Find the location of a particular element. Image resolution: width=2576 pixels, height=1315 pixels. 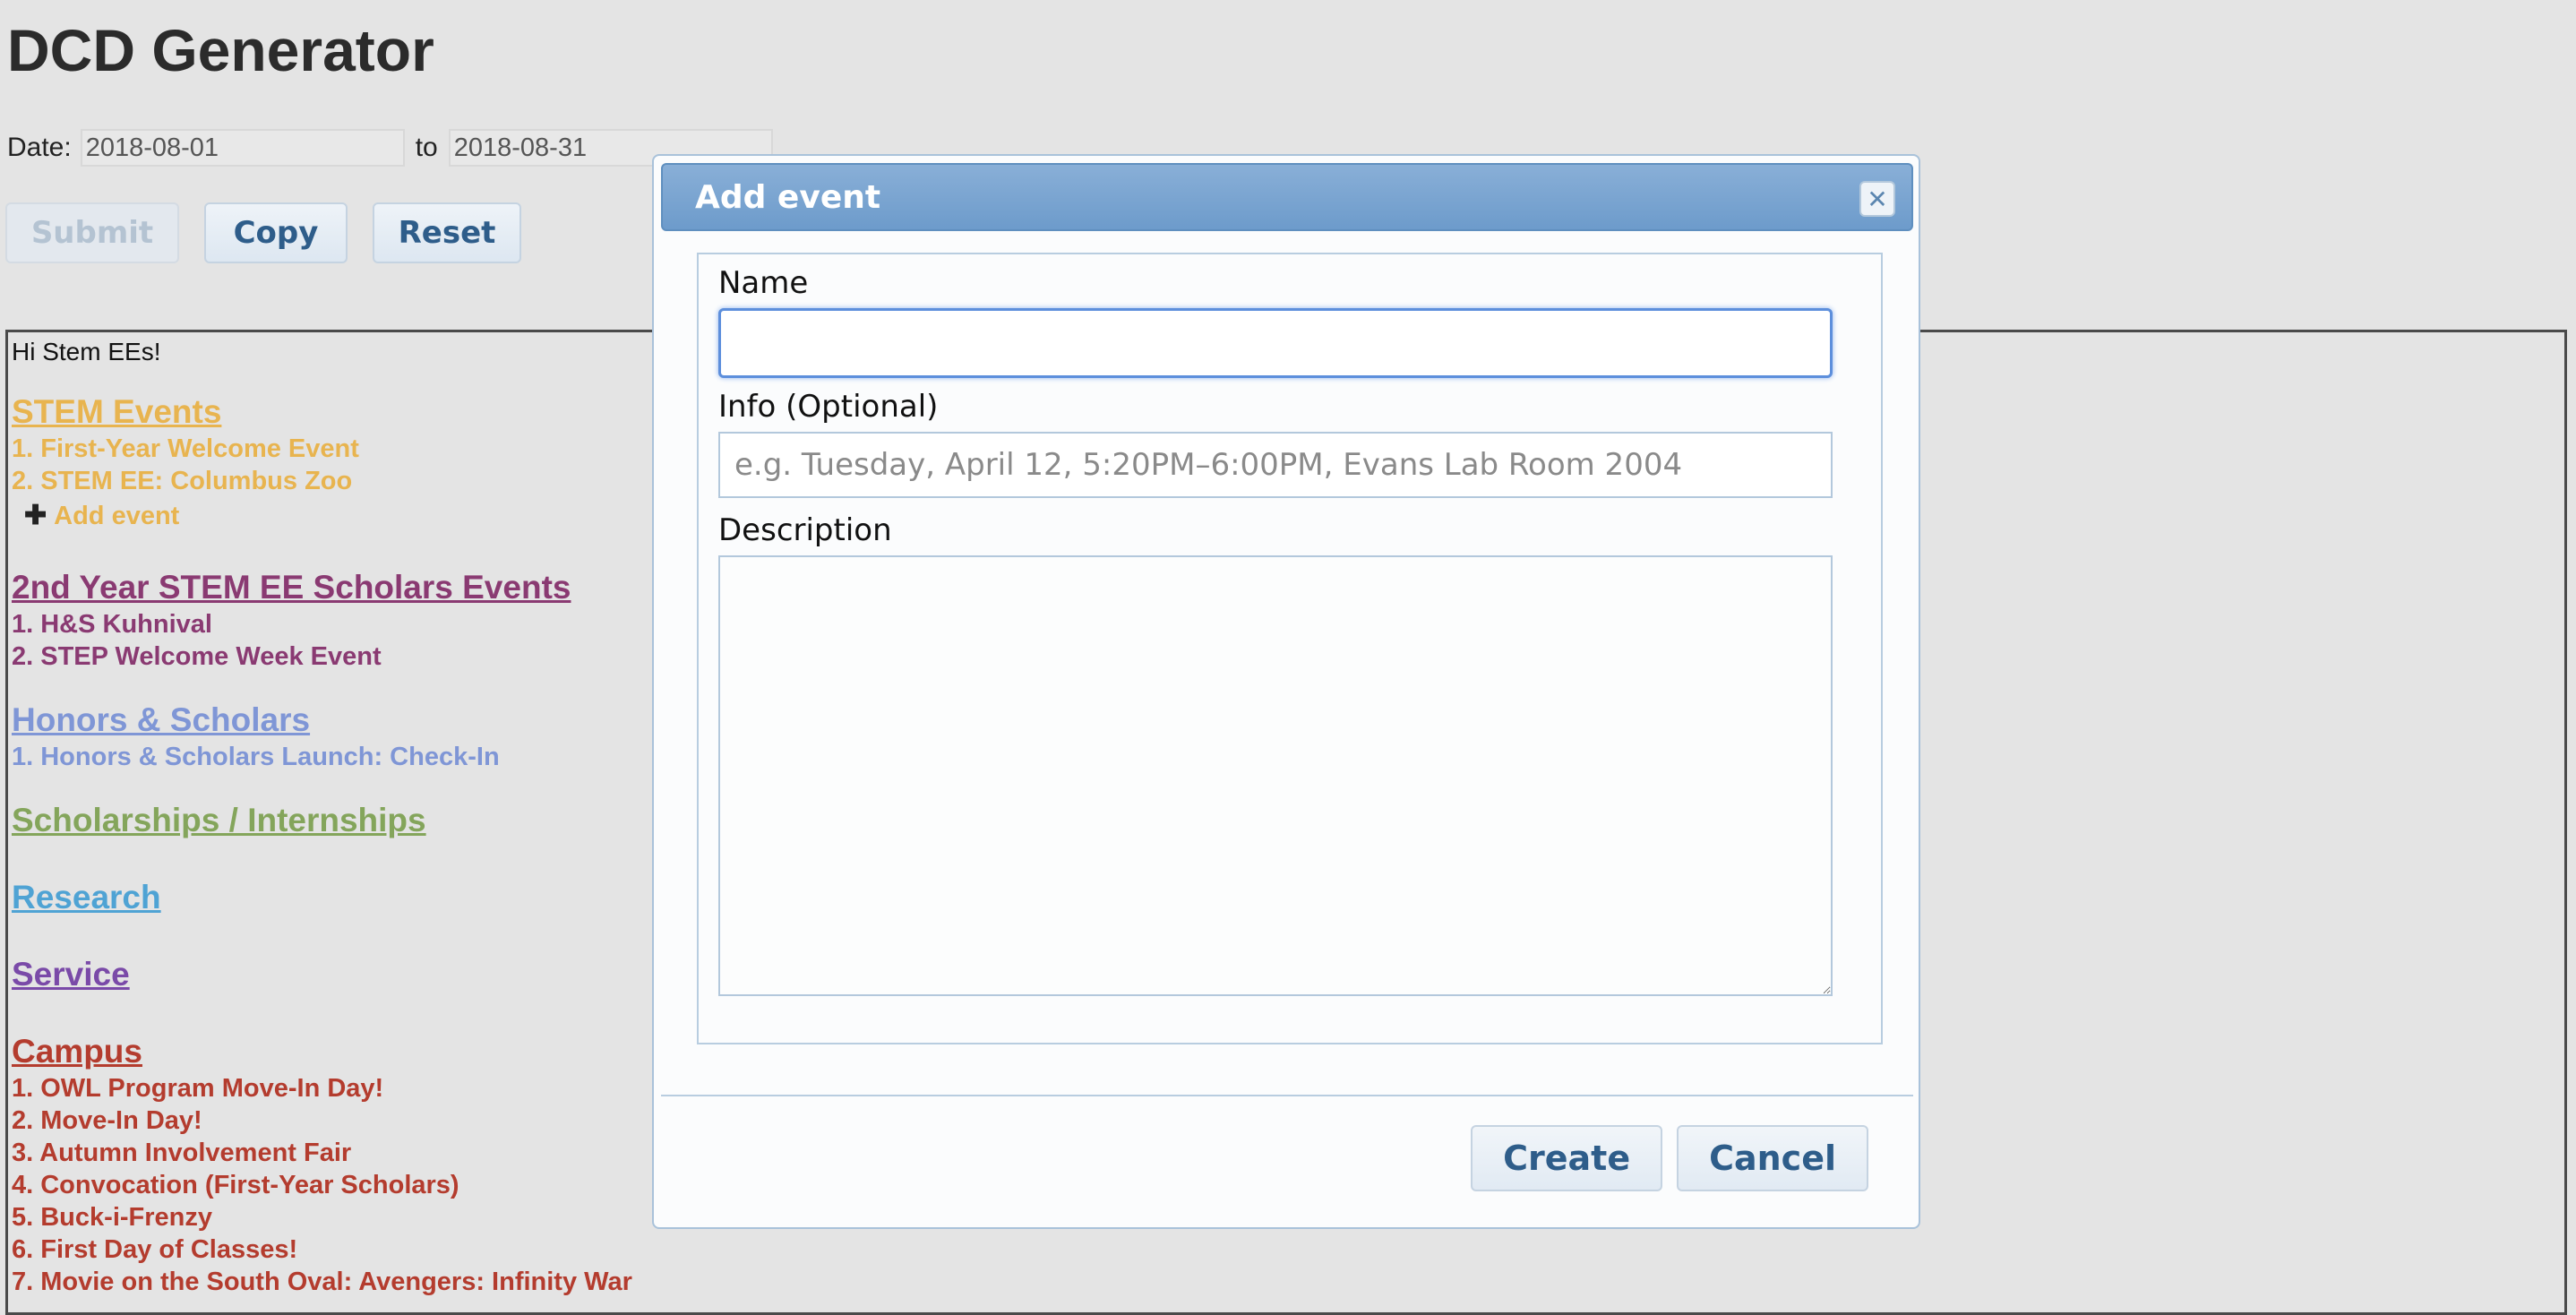

list-item: 4. Convocation (First-Year Scholars) is located at coordinates (235, 1185).